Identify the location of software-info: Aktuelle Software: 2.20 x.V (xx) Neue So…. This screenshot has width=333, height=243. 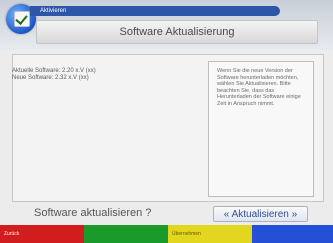
(102, 75).